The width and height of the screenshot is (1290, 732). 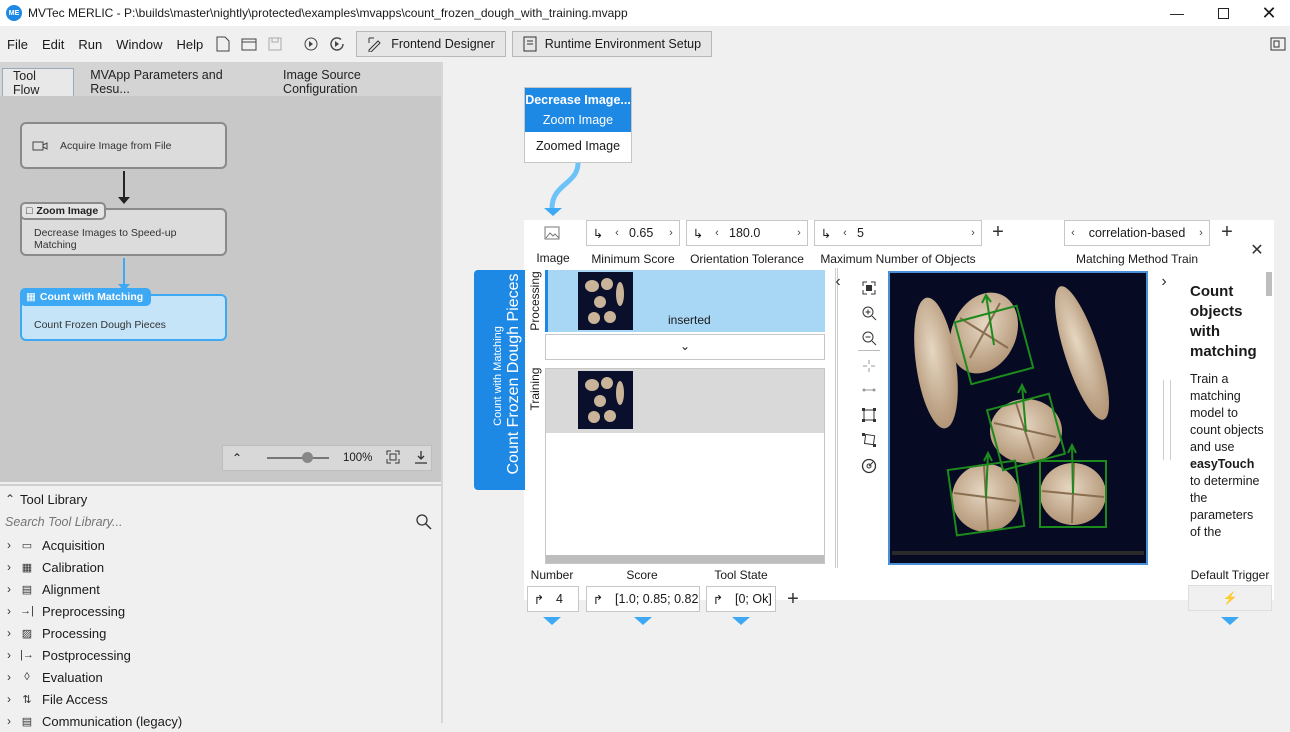 I want to click on splitter-handle, so click(x=836, y=418).